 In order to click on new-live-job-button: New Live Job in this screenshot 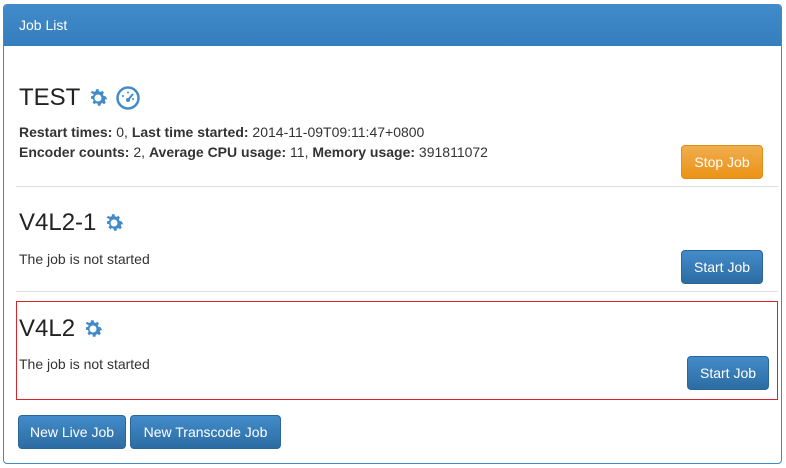, I will do `click(72, 432)`.